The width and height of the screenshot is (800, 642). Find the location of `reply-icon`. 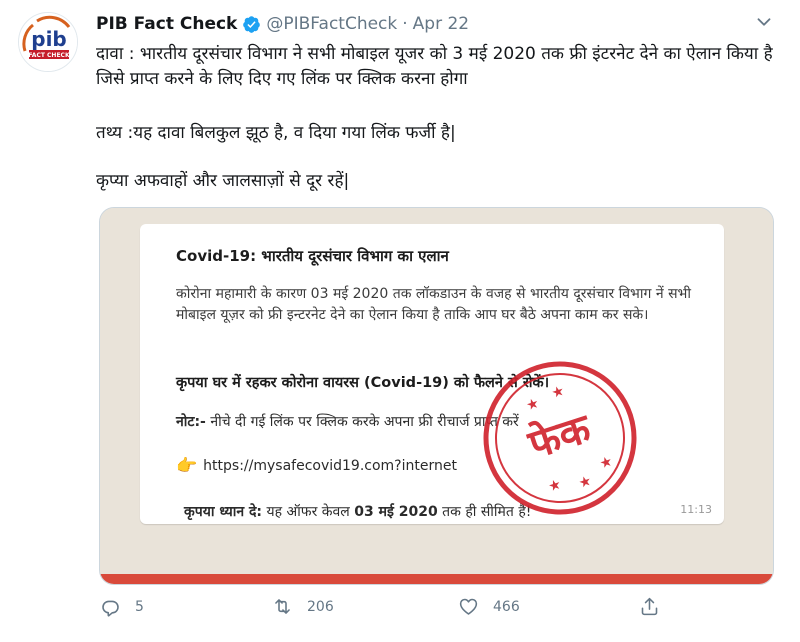

reply-icon is located at coordinates (110, 608).